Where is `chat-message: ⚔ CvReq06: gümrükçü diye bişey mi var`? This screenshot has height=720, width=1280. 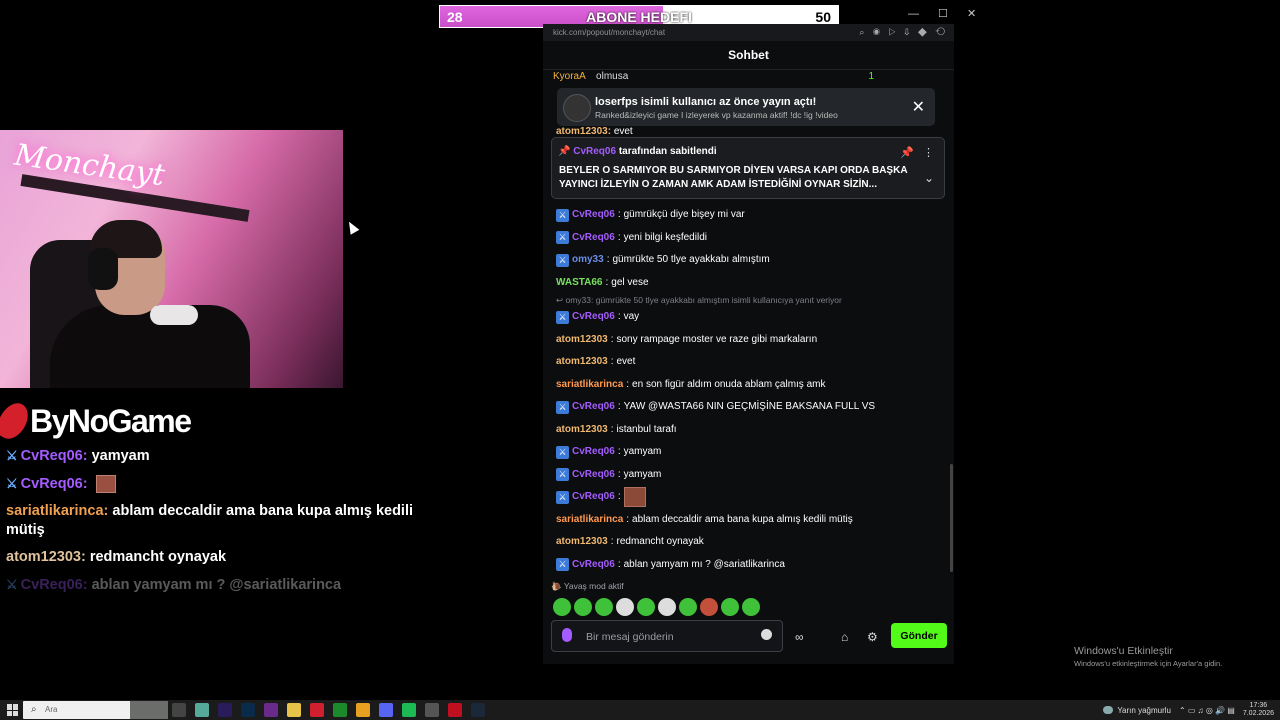
chat-message: ⚔ CvReq06: gümrükçü diye bişey mi var is located at coordinates (746, 215).